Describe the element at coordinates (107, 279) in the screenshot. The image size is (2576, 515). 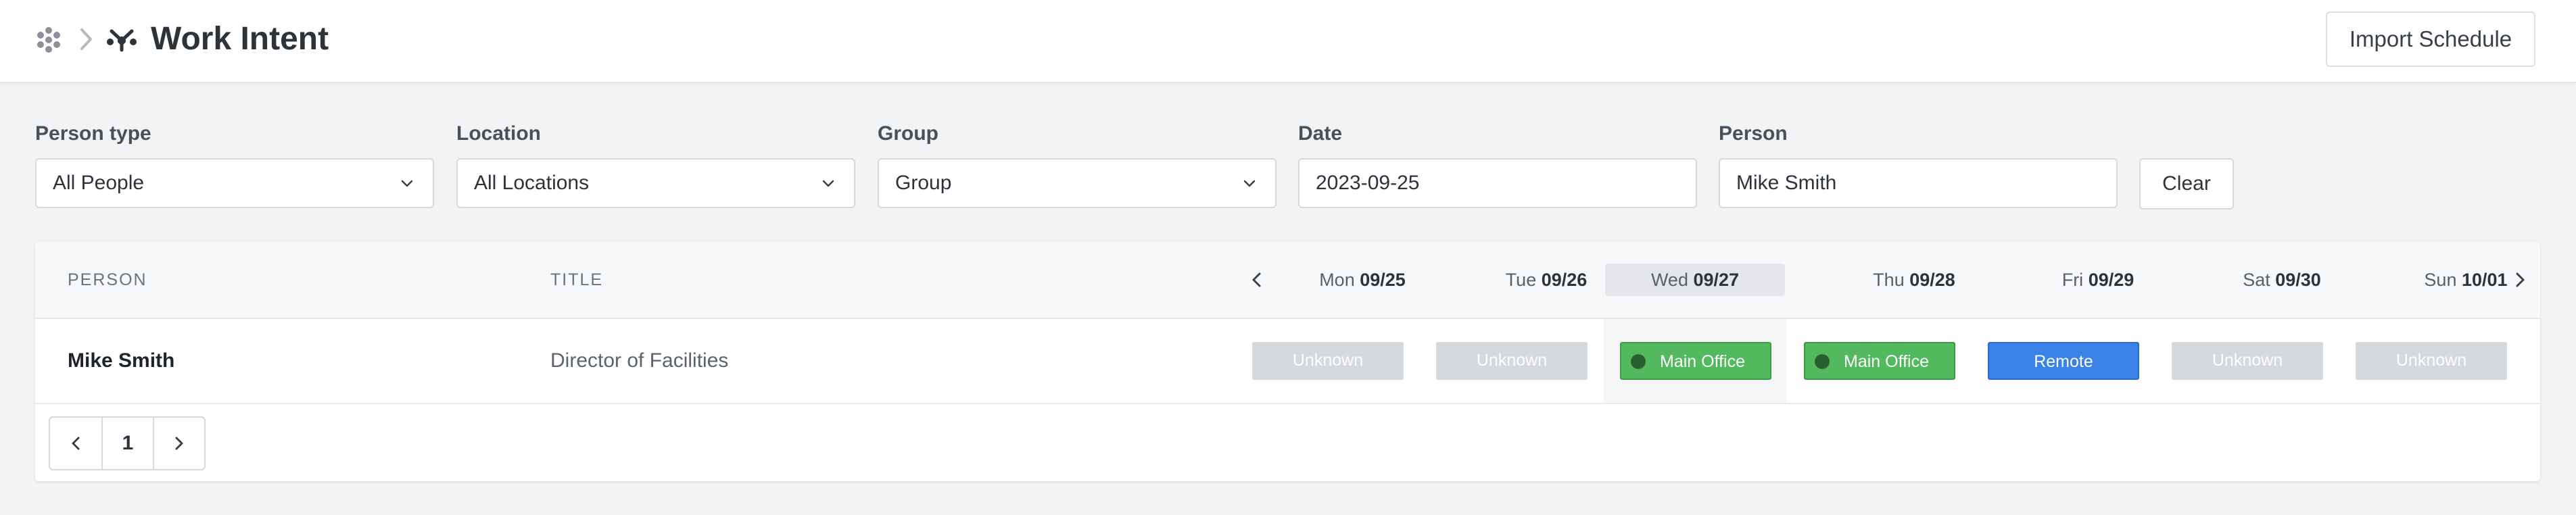
I see `column-header-person: PERSON` at that location.